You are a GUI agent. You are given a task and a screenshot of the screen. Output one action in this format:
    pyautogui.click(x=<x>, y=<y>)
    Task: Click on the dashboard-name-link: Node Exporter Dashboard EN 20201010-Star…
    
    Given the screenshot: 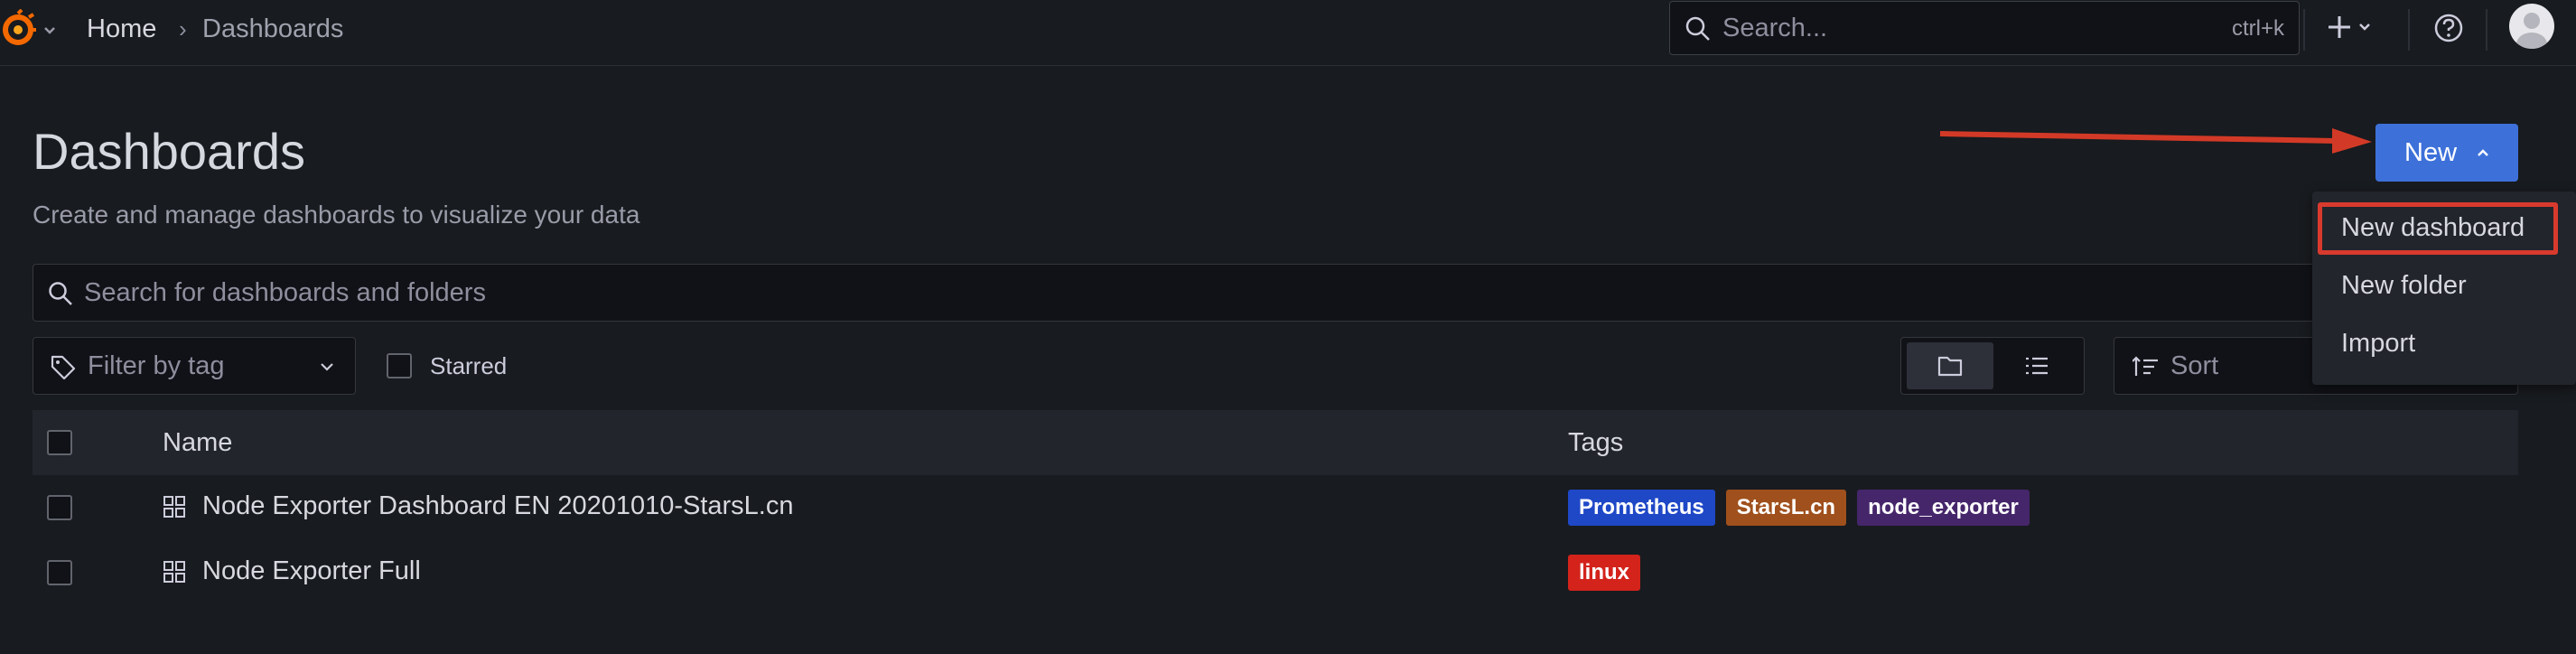 What is the action you would take?
    pyautogui.click(x=498, y=506)
    